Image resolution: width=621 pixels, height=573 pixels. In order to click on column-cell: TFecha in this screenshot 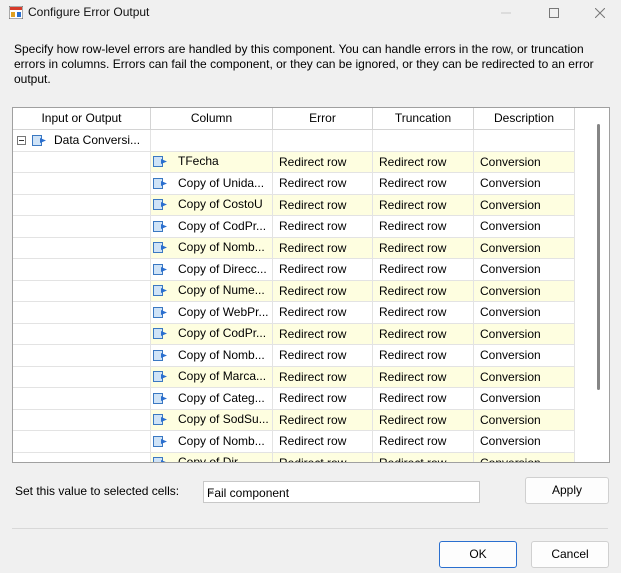, I will do `click(212, 162)`.